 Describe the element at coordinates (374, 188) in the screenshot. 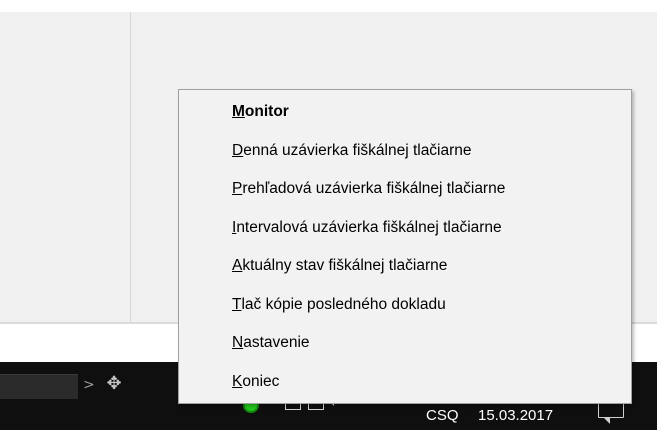

I see `menu-item-label: rehľadová uzávierka fiškálnej tlačiarne` at that location.